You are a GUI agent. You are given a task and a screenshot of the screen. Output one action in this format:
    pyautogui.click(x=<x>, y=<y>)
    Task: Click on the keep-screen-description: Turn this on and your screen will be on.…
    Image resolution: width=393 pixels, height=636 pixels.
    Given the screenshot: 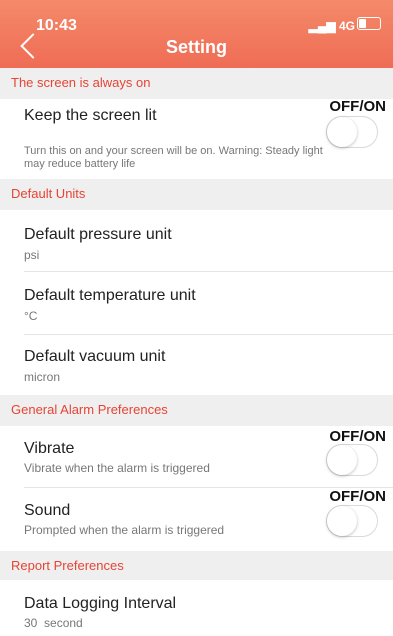 What is the action you would take?
    pyautogui.click(x=173, y=157)
    